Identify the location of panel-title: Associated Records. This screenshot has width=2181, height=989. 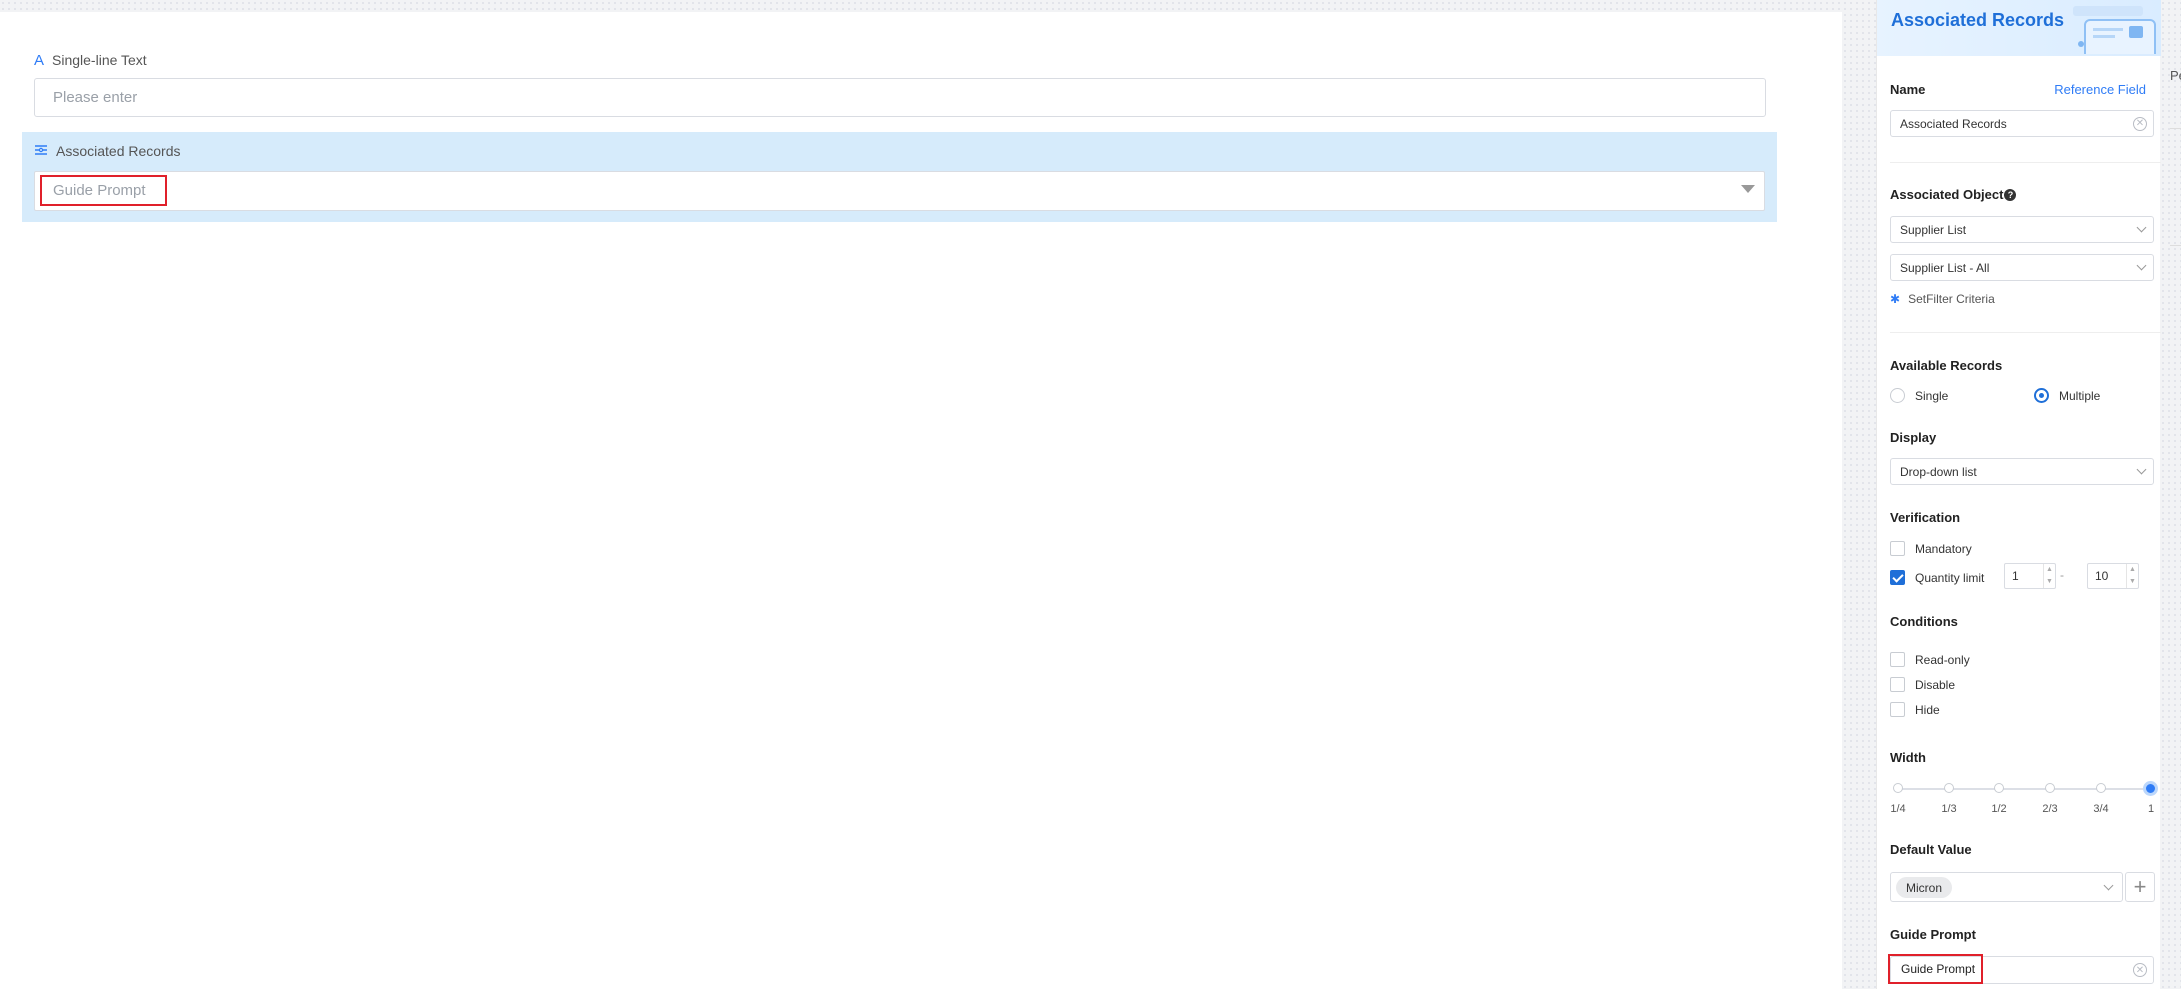
(1978, 20).